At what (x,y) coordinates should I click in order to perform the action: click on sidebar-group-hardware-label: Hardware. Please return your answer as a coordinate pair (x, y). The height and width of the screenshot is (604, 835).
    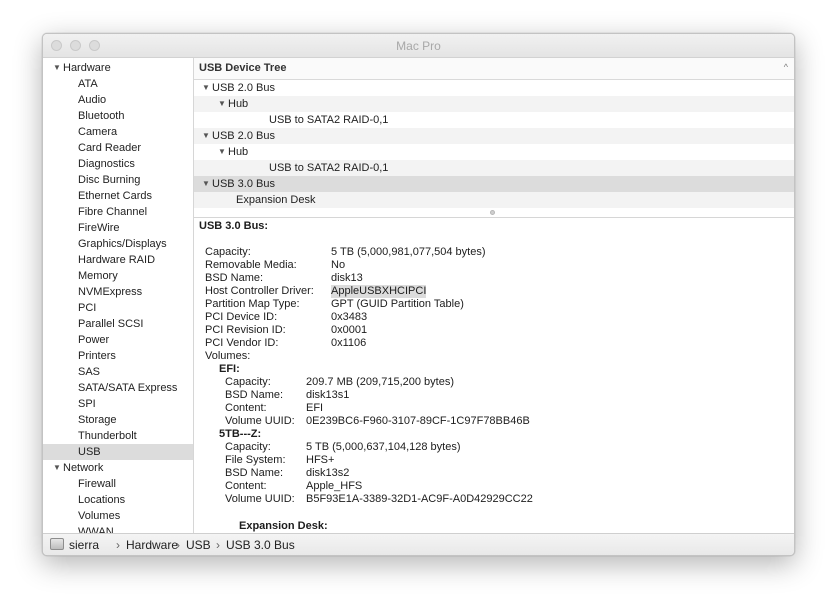
    Looking at the image, I should click on (87, 68).